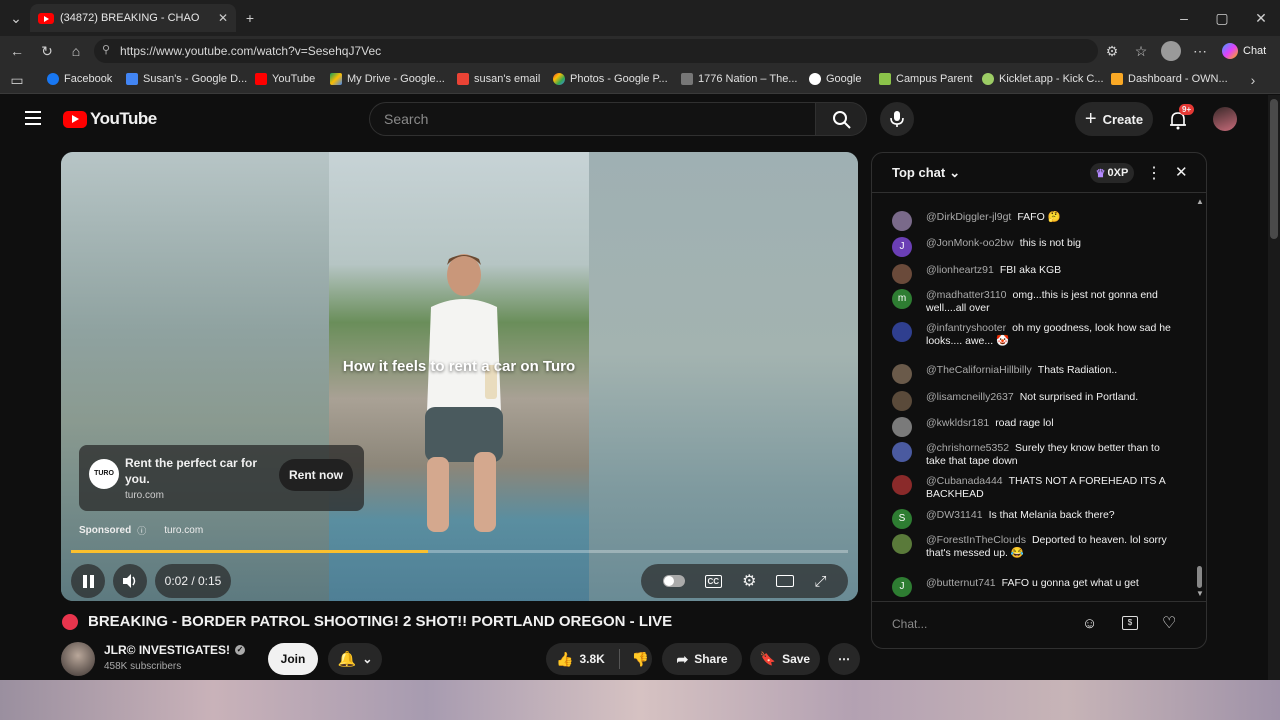 The width and height of the screenshot is (1280, 720). Describe the element at coordinates (1225, 119) in the screenshot. I see `account-avatar` at that location.